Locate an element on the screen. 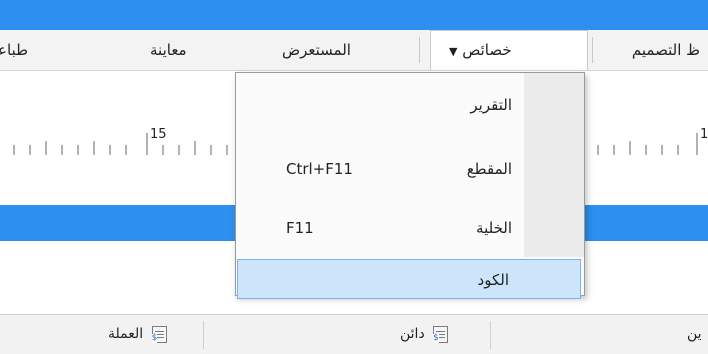 This screenshot has width=708, height=354. menu-item-section-shortcut: Ctrl+F11 is located at coordinates (319, 169).